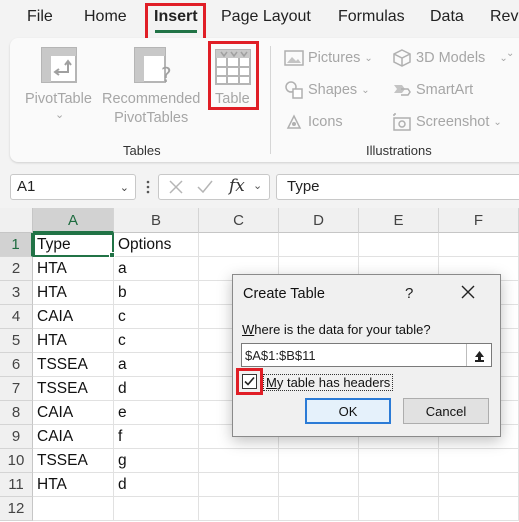 The image size is (519, 522). I want to click on cell-f10, so click(479, 461).